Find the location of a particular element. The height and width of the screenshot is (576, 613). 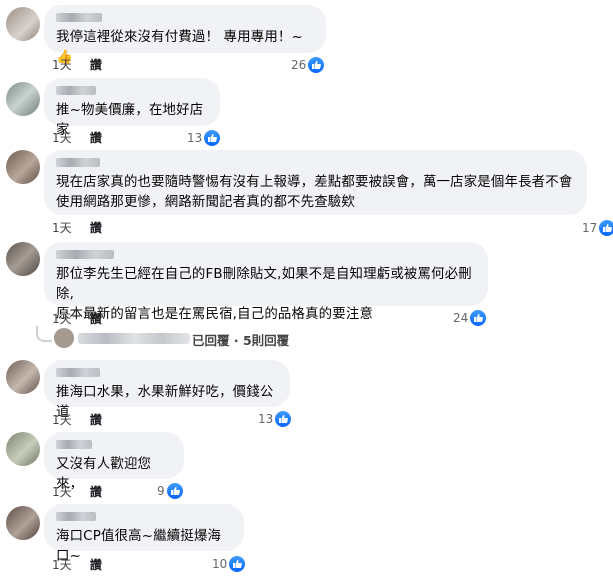

reaction-count: 17 is located at coordinates (595, 228).